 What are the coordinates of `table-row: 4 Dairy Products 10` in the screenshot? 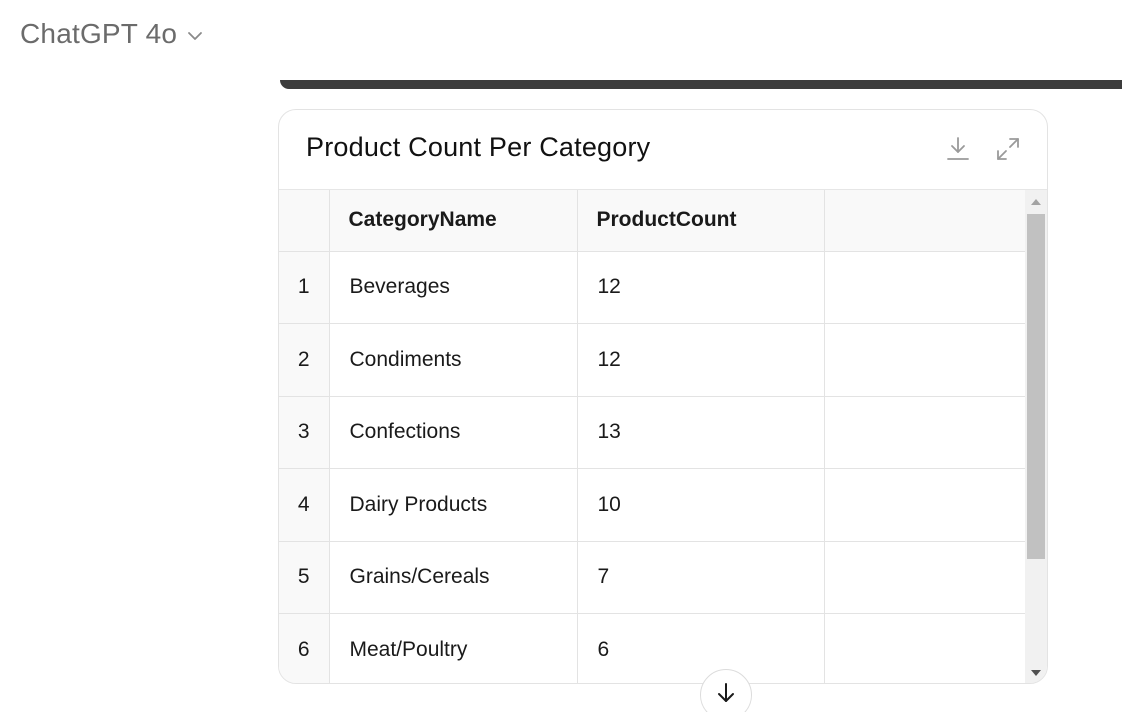 It's located at (652, 505).